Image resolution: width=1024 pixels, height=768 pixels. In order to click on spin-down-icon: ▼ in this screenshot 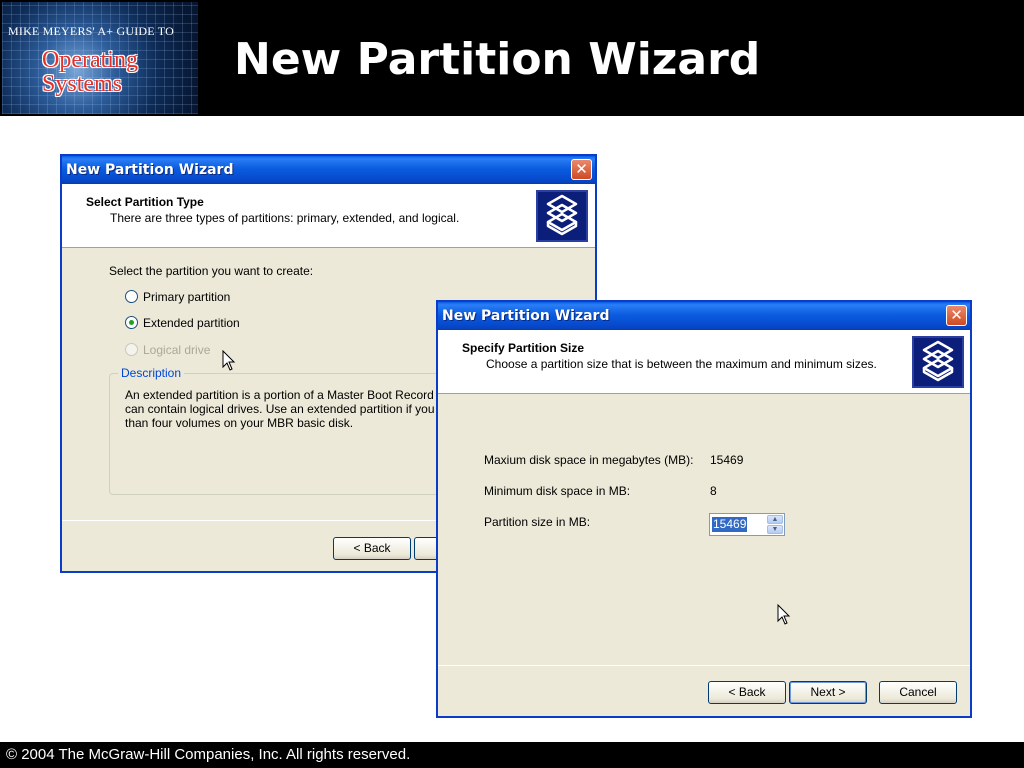, I will do `click(775, 529)`.